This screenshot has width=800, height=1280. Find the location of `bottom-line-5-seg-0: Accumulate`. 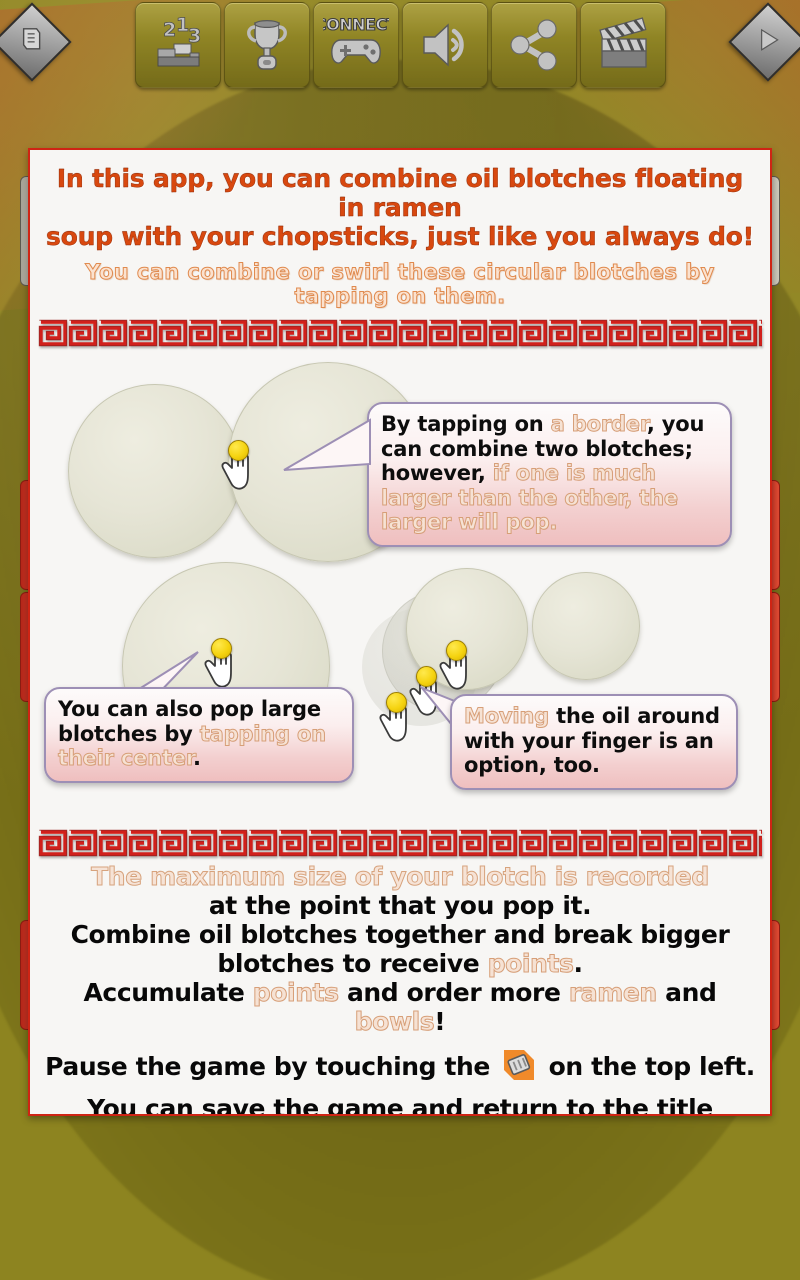

bottom-line-5-seg-0: Accumulate is located at coordinates (168, 992).